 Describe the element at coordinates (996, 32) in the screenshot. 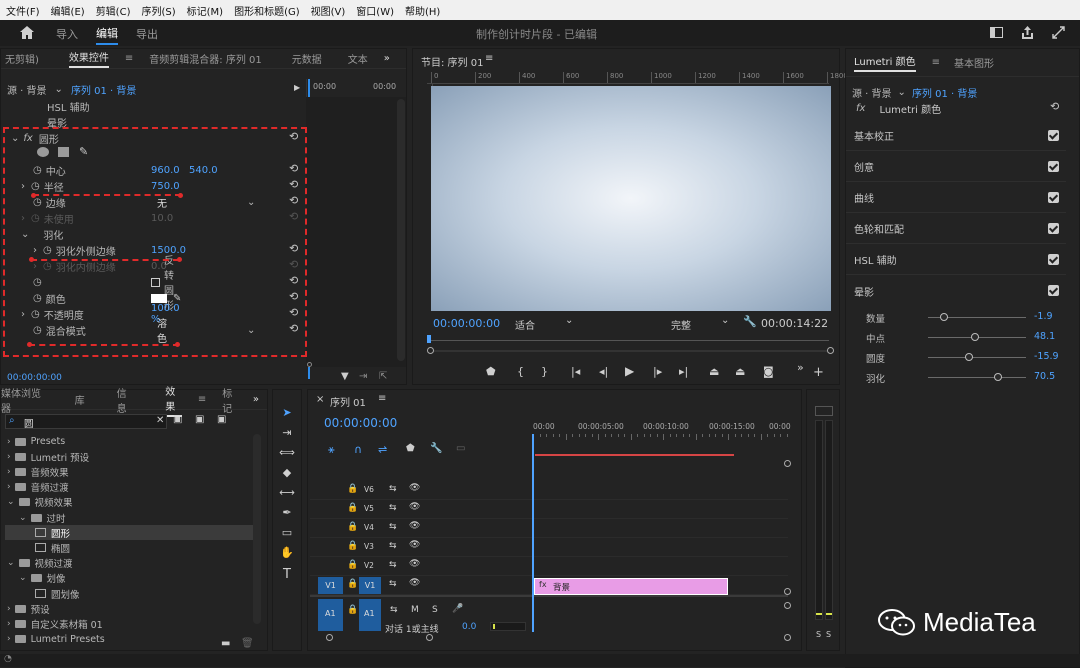

I see `workspace-panel-icon` at that location.